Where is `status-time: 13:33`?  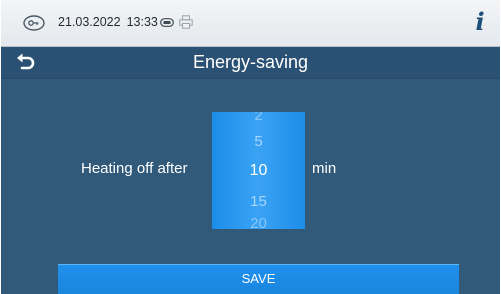
status-time: 13:33 is located at coordinates (142, 22).